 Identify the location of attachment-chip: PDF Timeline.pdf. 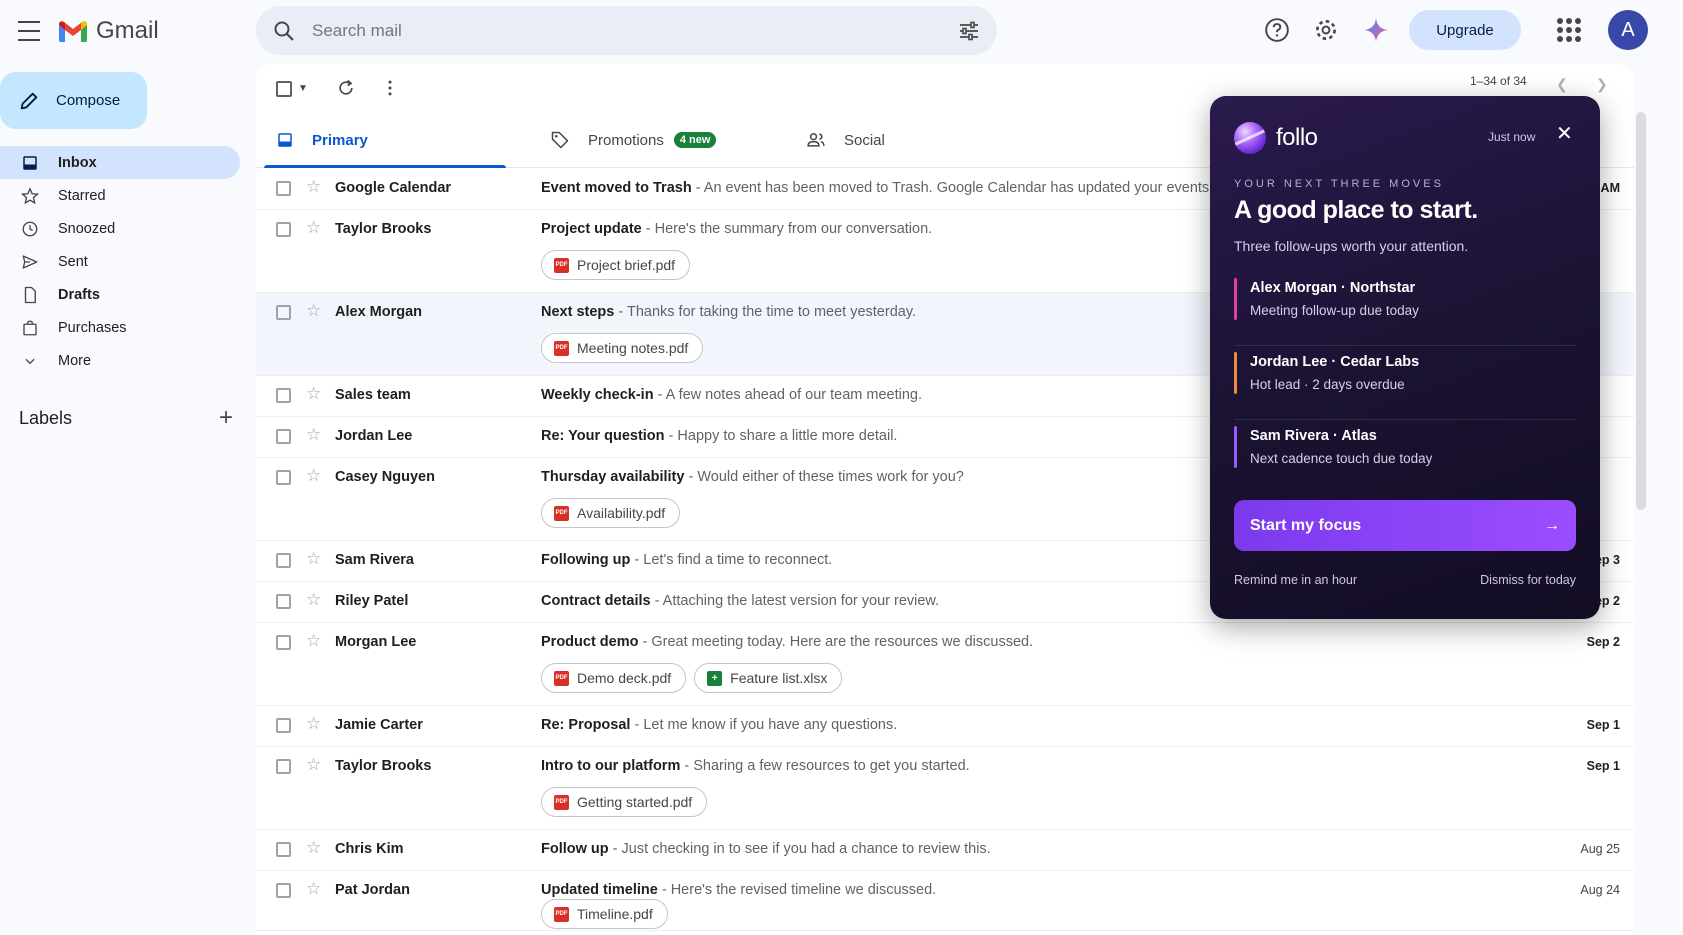
(604, 914).